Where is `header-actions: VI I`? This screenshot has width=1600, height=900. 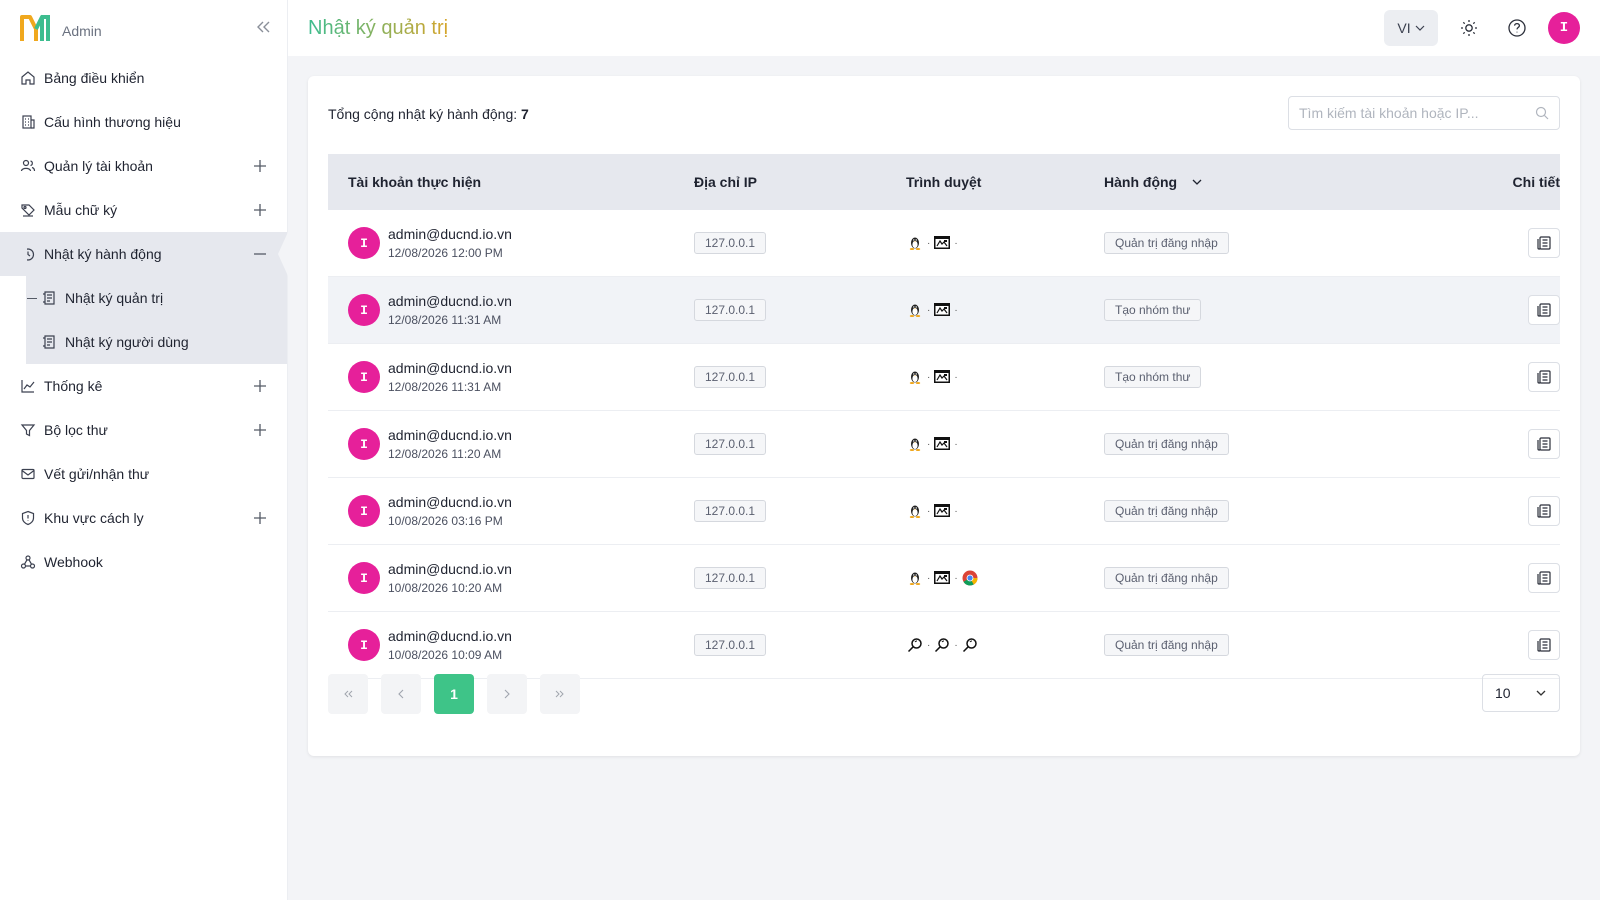 header-actions: VI I is located at coordinates (1482, 28).